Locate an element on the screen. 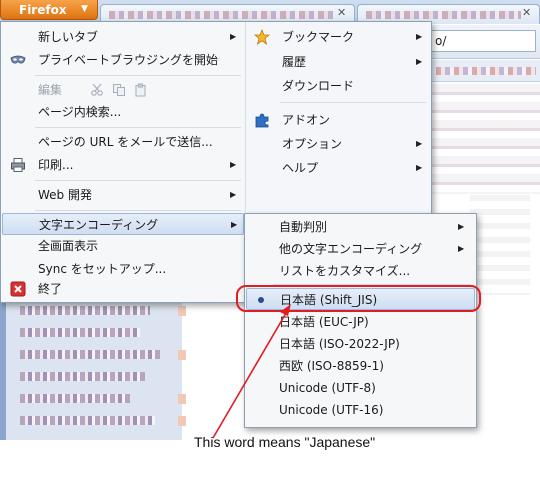  menu-item-print: 印刷... ▶ is located at coordinates (123, 165).